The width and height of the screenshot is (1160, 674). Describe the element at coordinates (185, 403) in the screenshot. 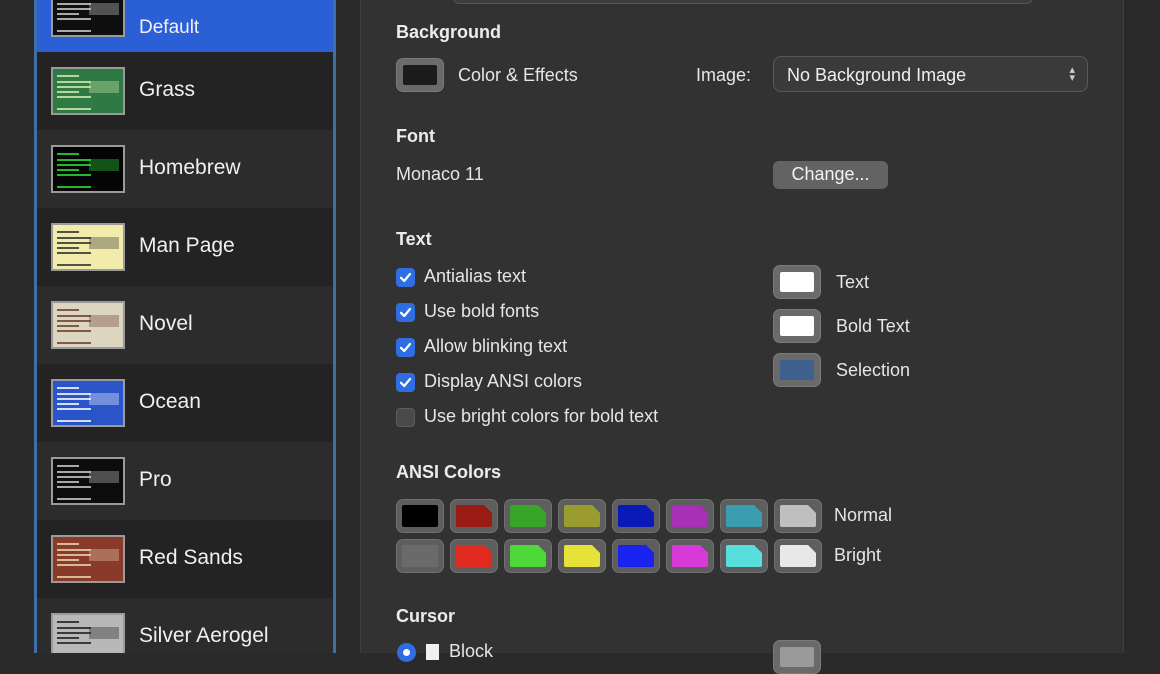

I see `profile-item: Ocean` at that location.